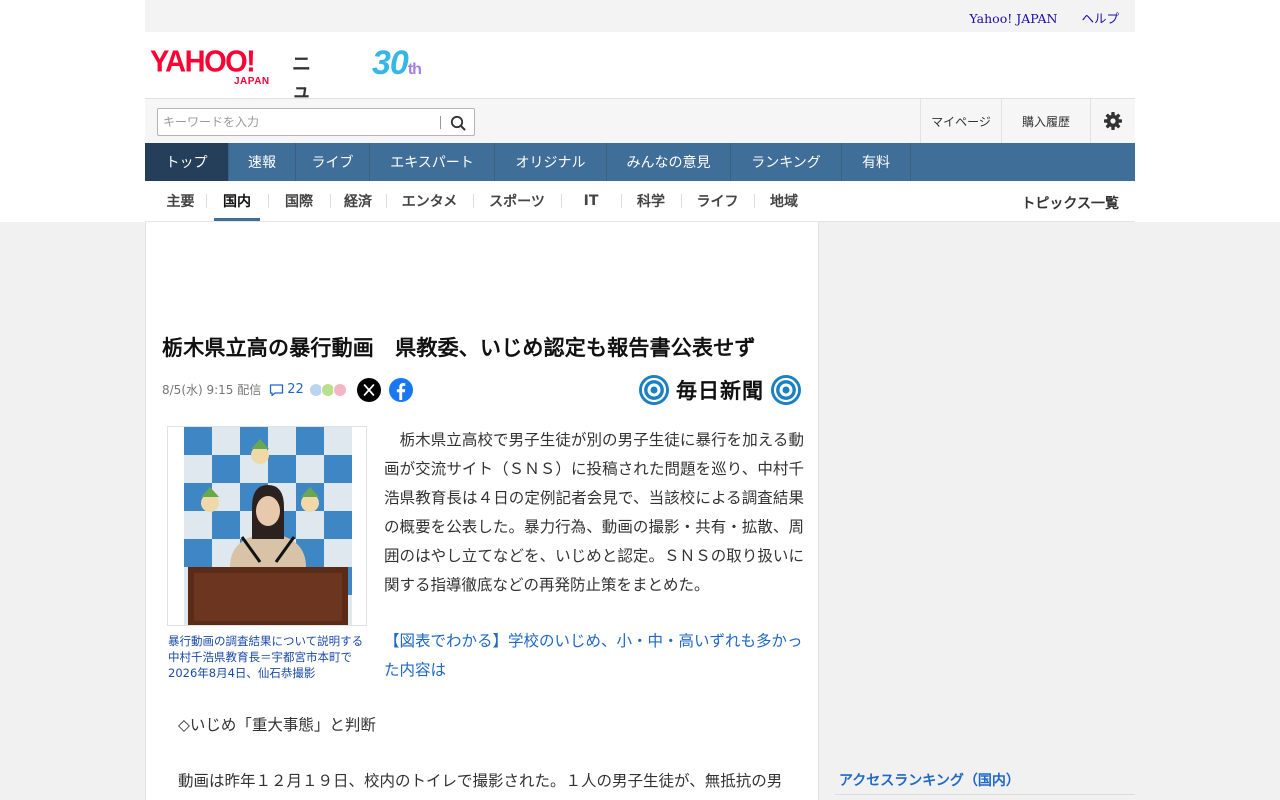  I want to click on tab-sports: スポーツ, so click(517, 201).